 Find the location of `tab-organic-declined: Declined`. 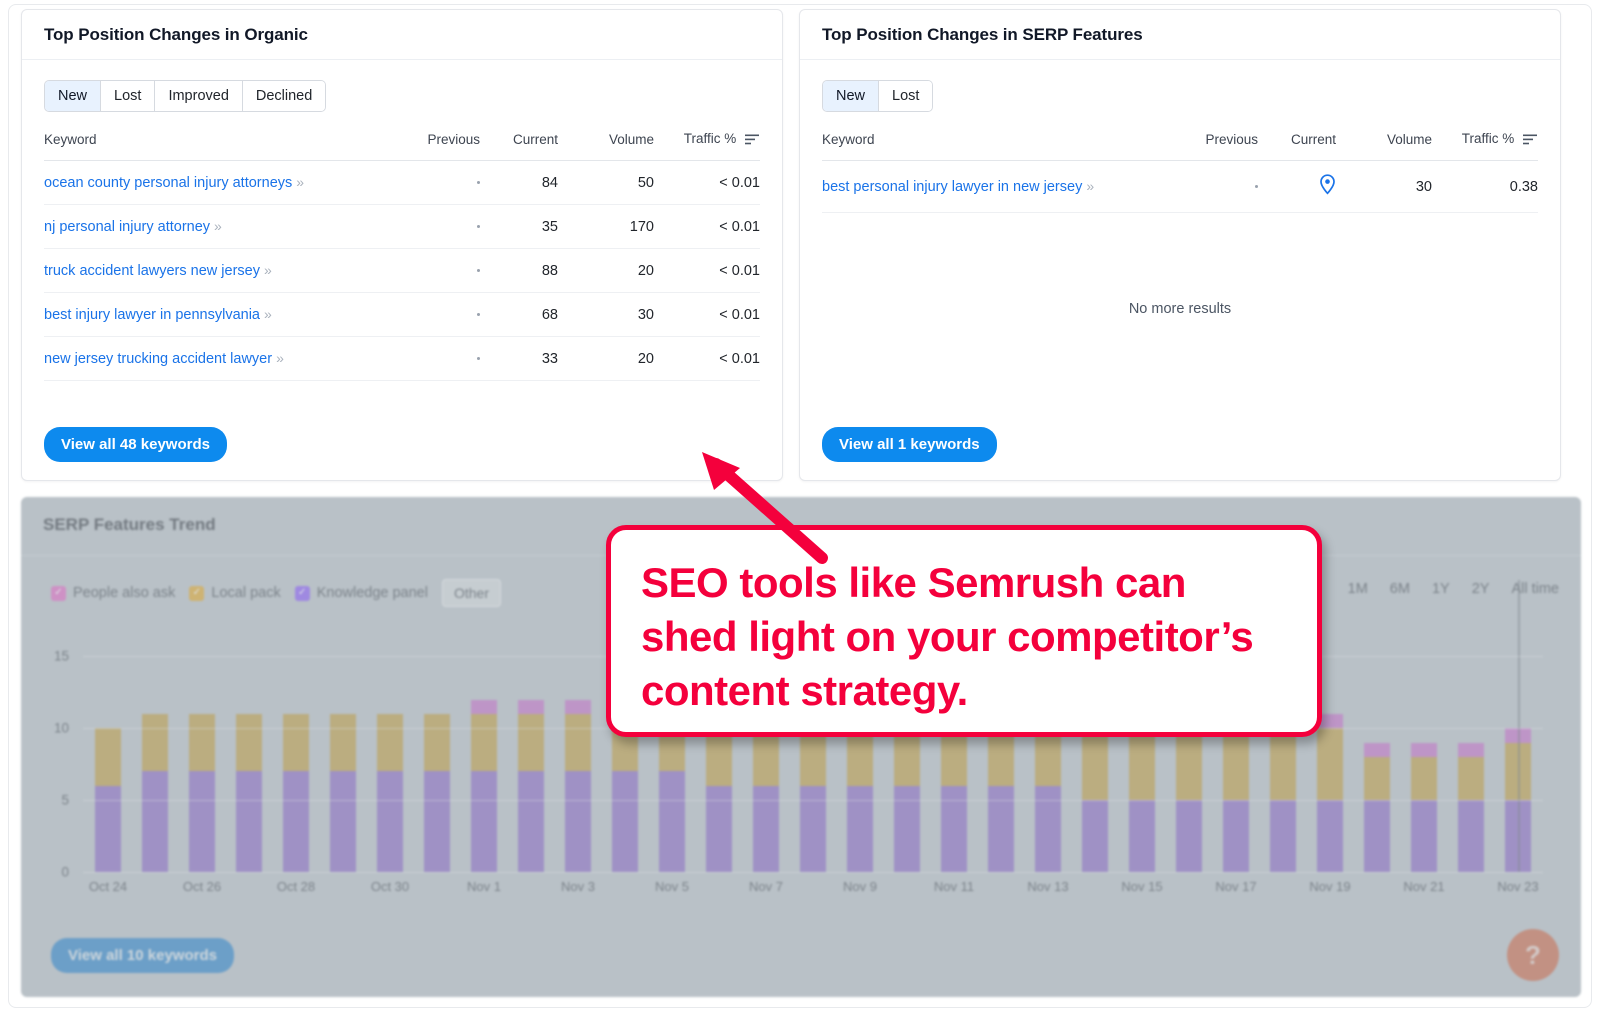

tab-organic-declined: Declined is located at coordinates (284, 96).